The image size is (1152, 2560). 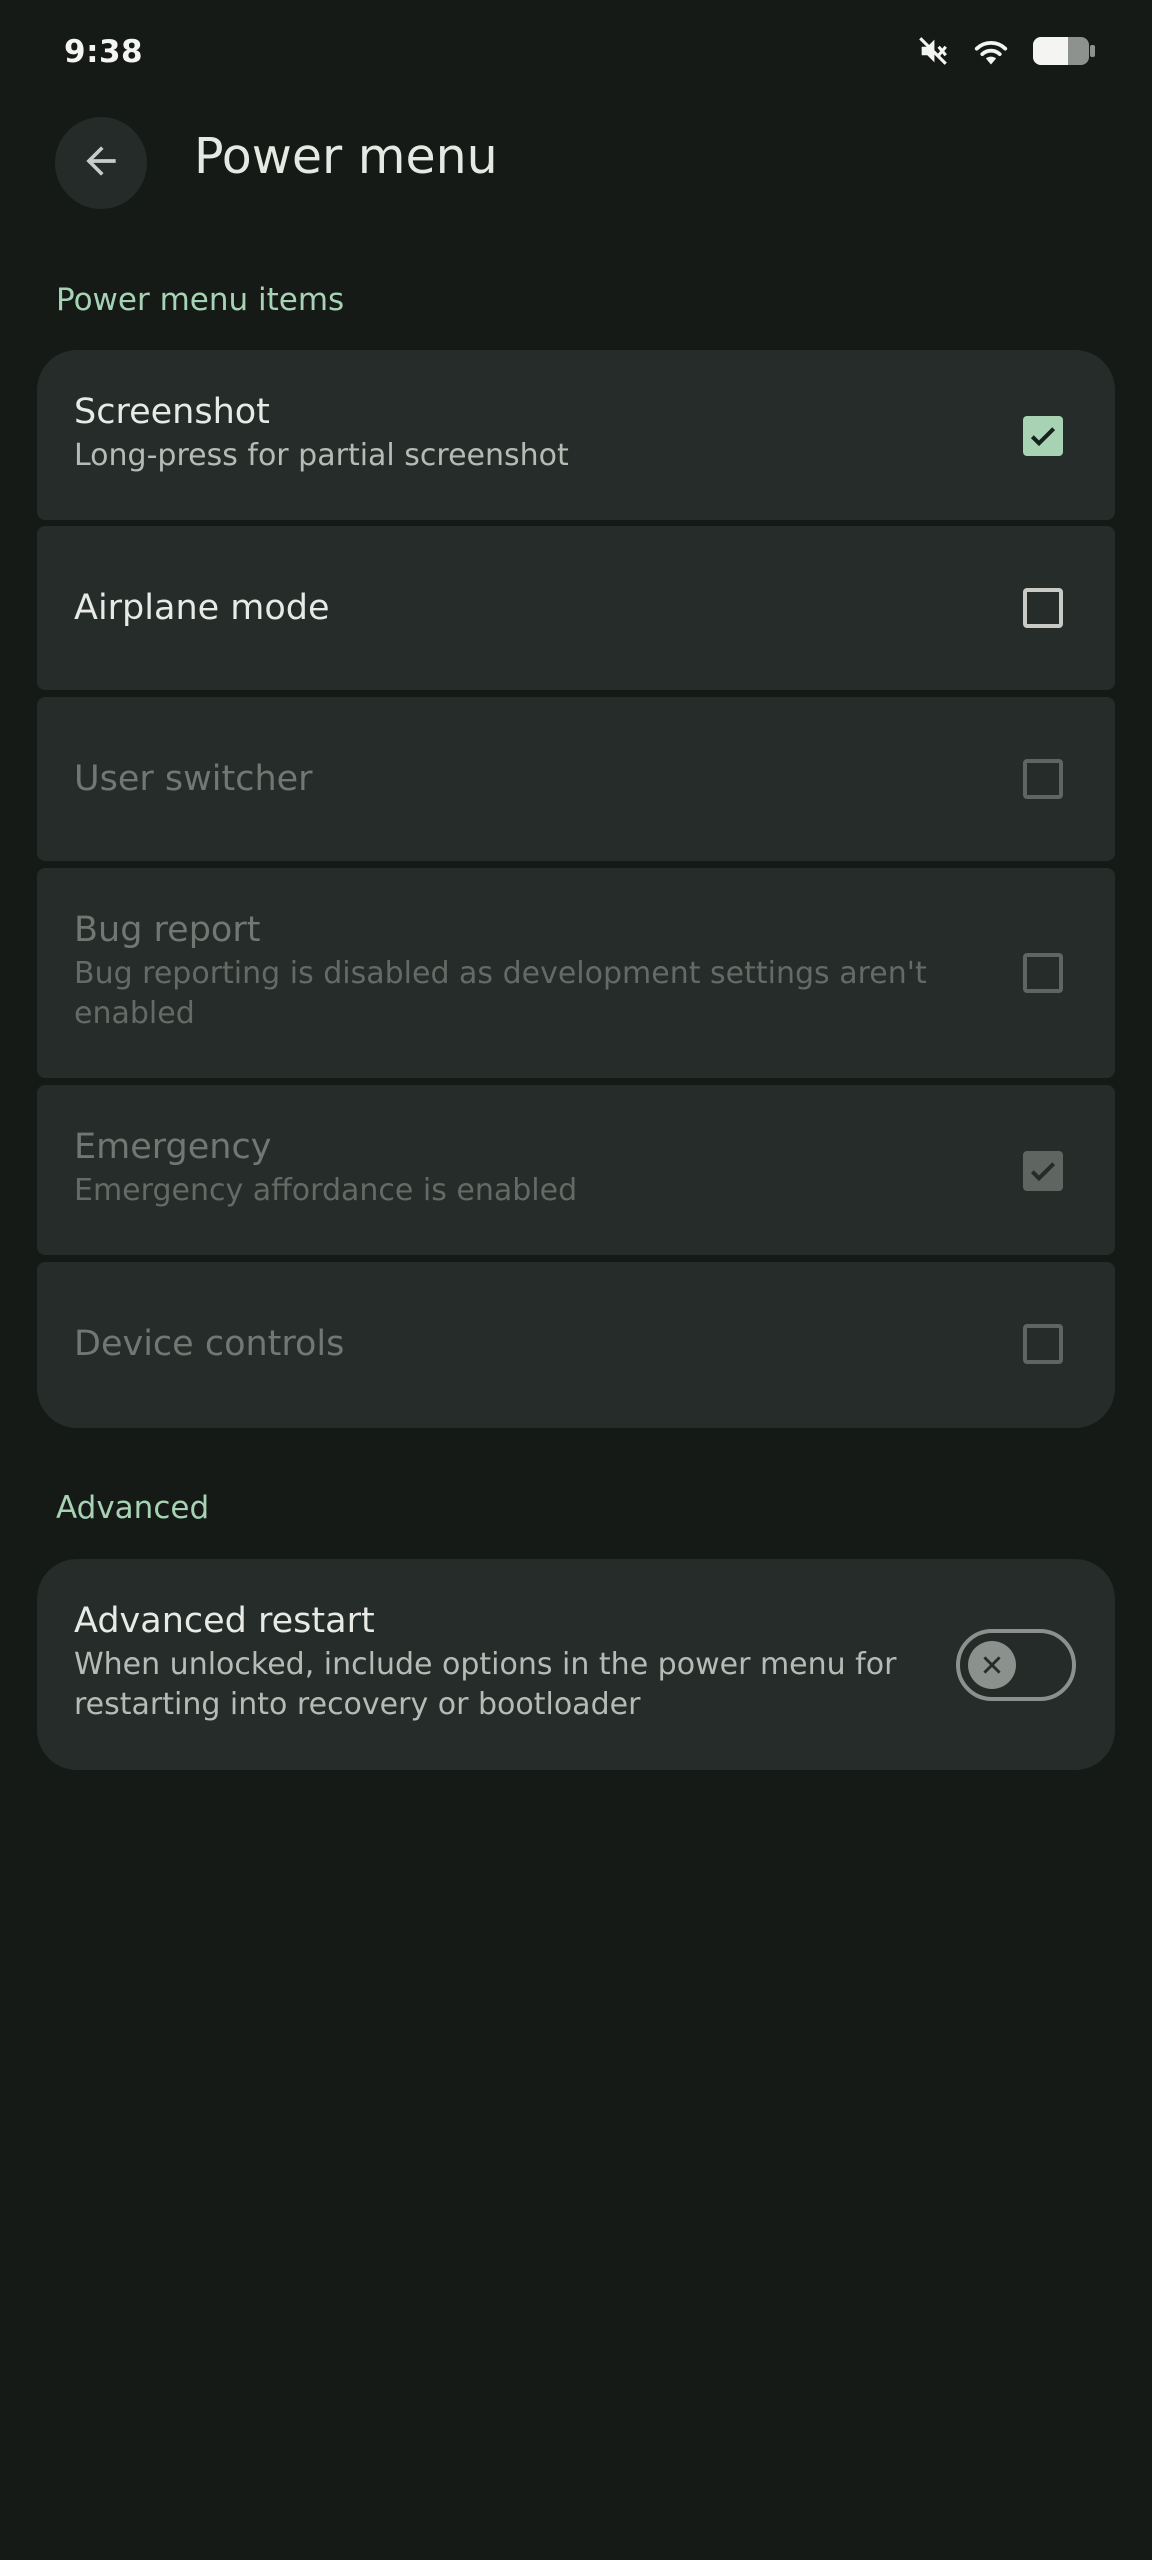 I want to click on item-title: Airplane mode, so click(x=202, y=608).